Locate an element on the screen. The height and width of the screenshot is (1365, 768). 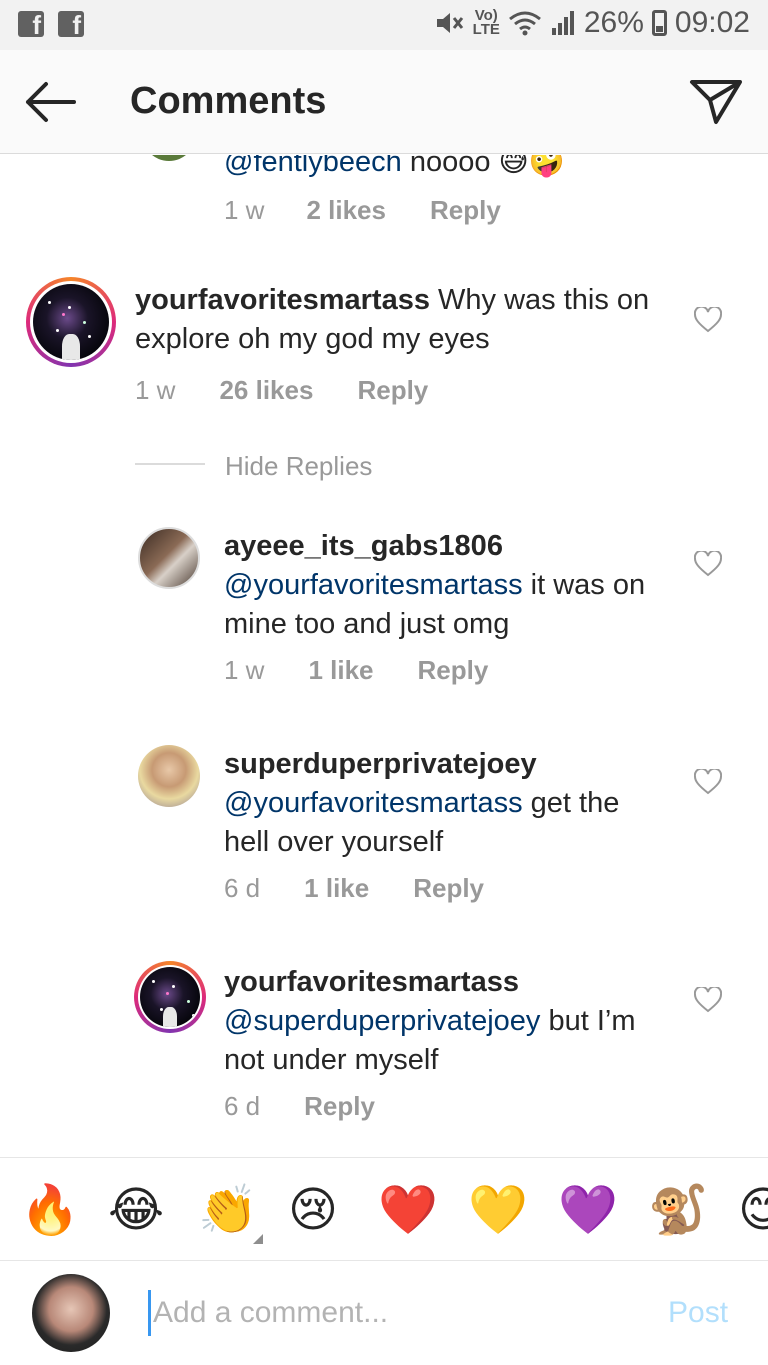
comment-meta: 6 d Reply is located at coordinates (299, 1106).